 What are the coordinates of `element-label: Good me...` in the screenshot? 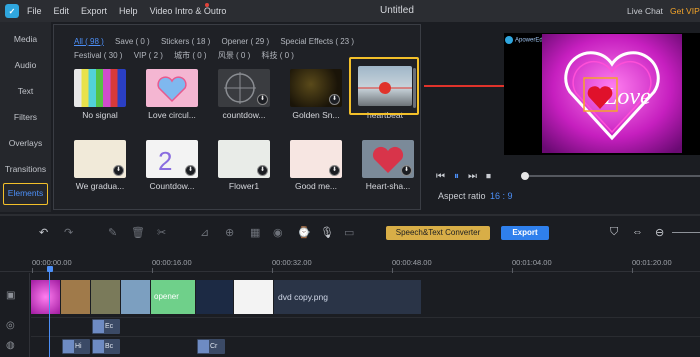 It's located at (316, 186).